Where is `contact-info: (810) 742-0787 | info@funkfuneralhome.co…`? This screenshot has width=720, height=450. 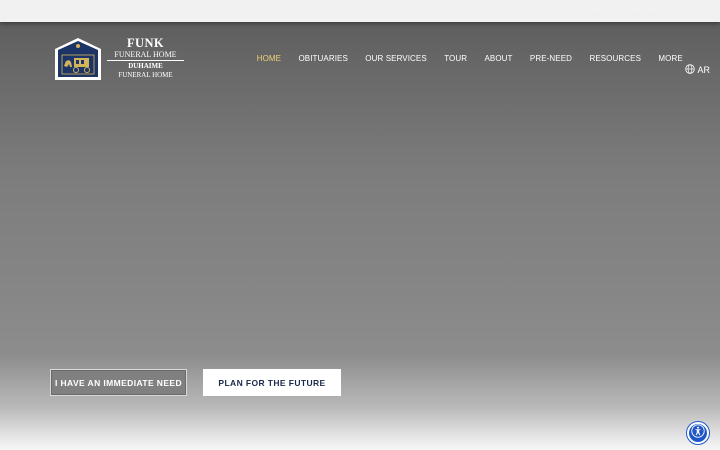 contact-info: (810) 742-0787 | info@funkfuneralhome.co… is located at coordinates (608, 9).